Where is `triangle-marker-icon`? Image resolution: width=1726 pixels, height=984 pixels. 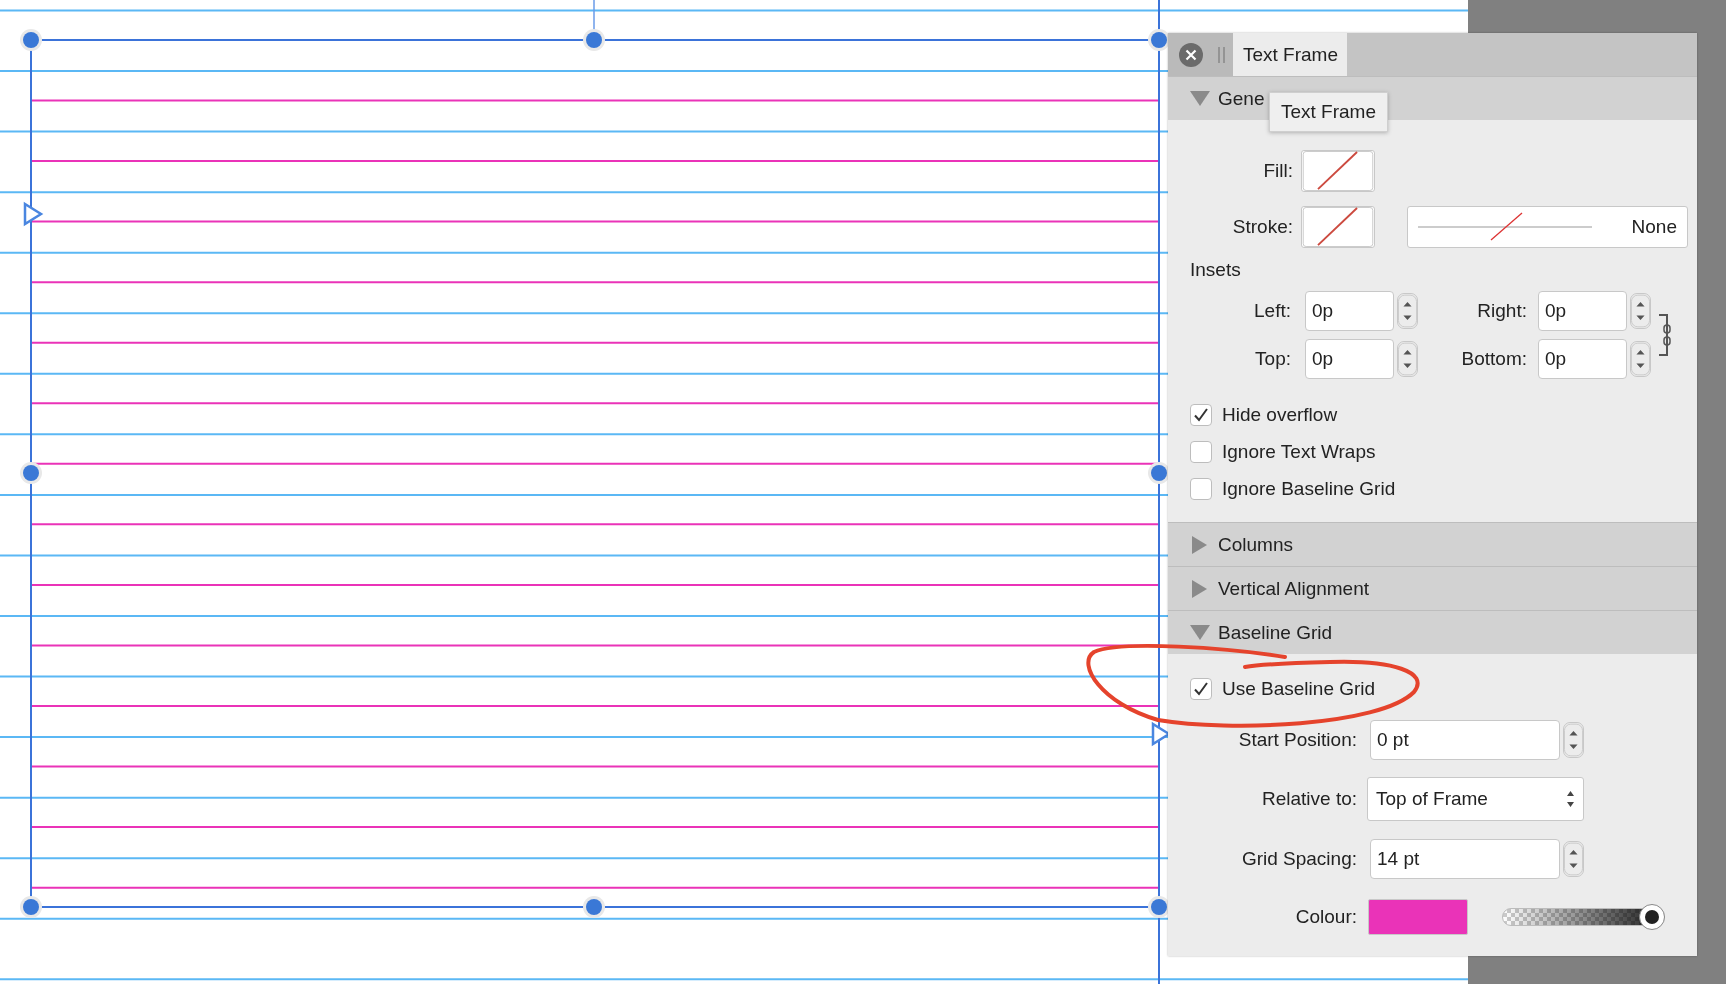
triangle-marker-icon is located at coordinates (33, 214).